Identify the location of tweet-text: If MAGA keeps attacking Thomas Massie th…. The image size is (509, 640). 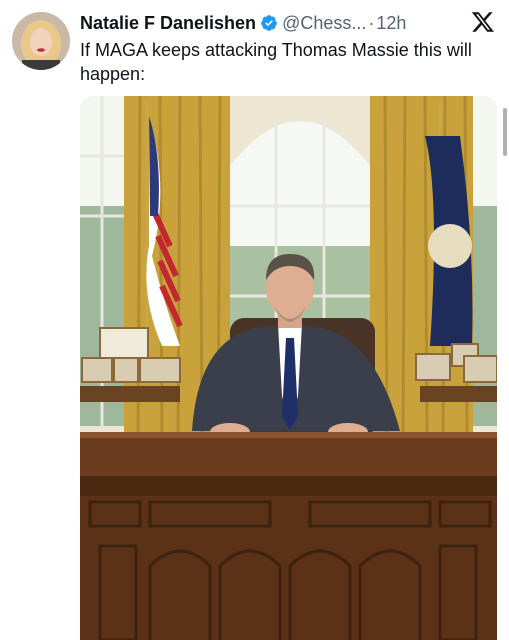
(276, 62).